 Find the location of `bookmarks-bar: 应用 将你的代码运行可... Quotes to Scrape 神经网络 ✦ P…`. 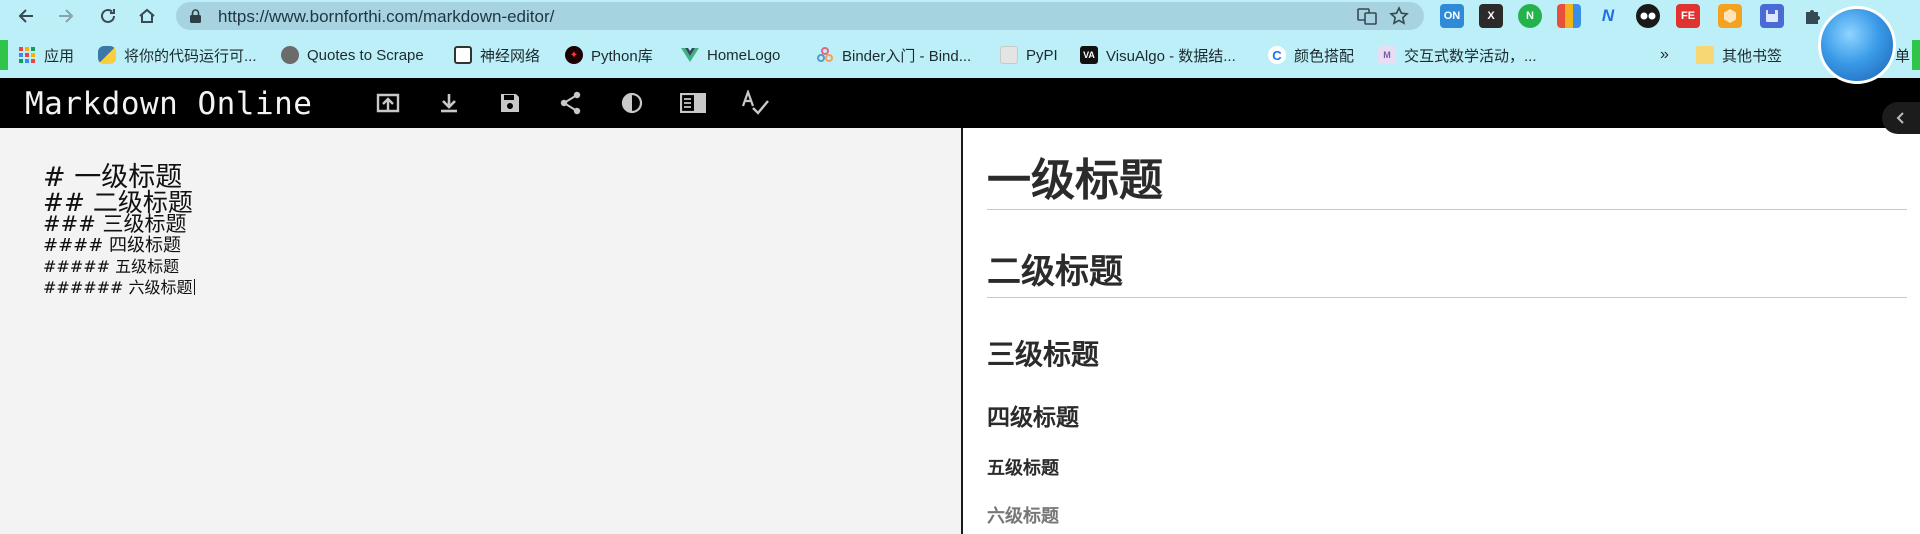

bookmarks-bar: 应用 将你的代码运行可... Quotes to Scrape 神经网络 ✦ P… is located at coordinates (960, 55).